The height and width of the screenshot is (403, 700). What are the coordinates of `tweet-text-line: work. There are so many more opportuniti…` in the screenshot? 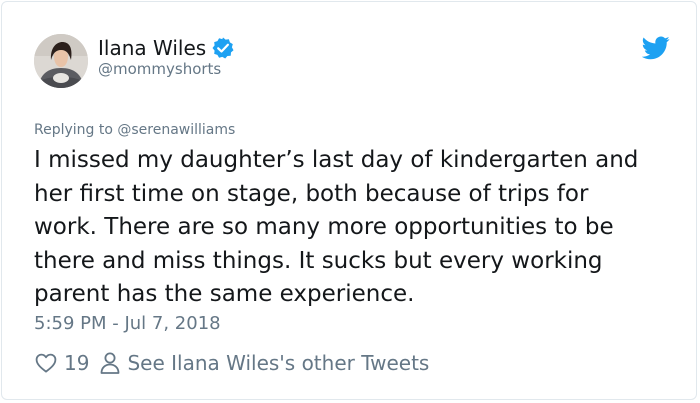 It's located at (324, 227).